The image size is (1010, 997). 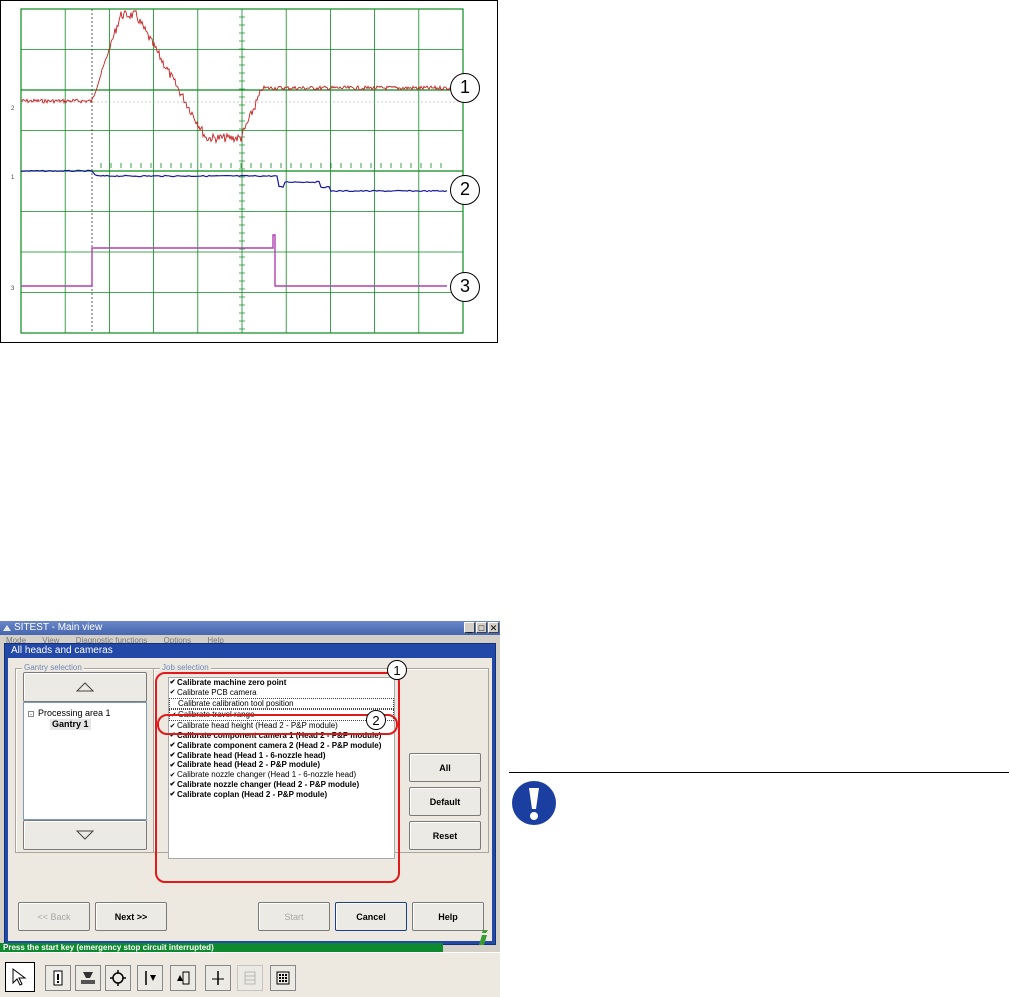 I want to click on job-list-highlight, so click(x=277, y=777).